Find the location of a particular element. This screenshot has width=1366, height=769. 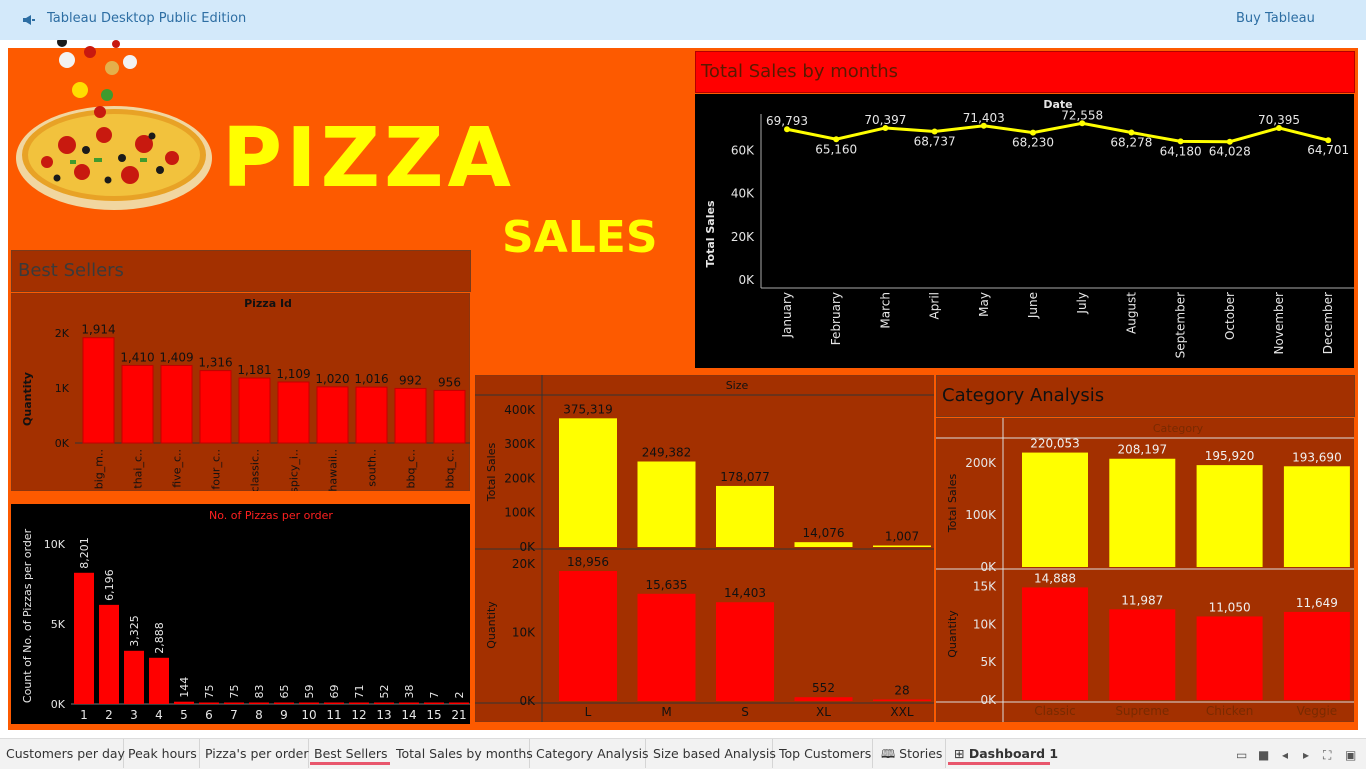

size-chart-title: Size is located at coordinates (737, 385).